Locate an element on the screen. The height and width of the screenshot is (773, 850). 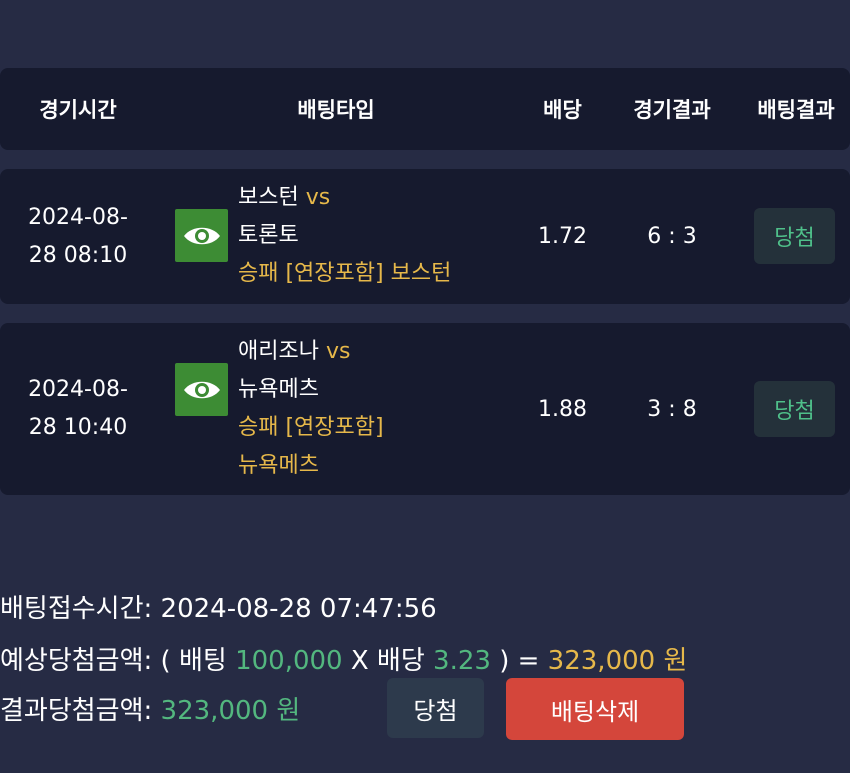
game-score: 6 : 3 is located at coordinates (672, 236).